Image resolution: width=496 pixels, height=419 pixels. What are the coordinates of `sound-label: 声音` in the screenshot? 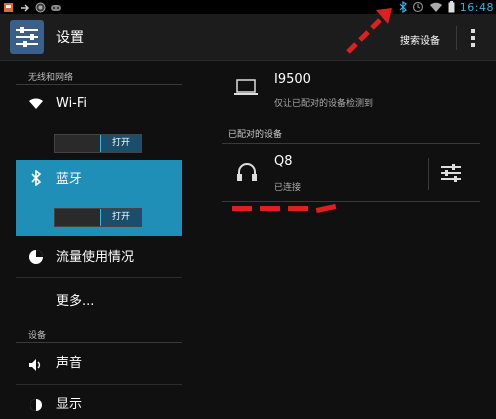 It's located at (69, 363).